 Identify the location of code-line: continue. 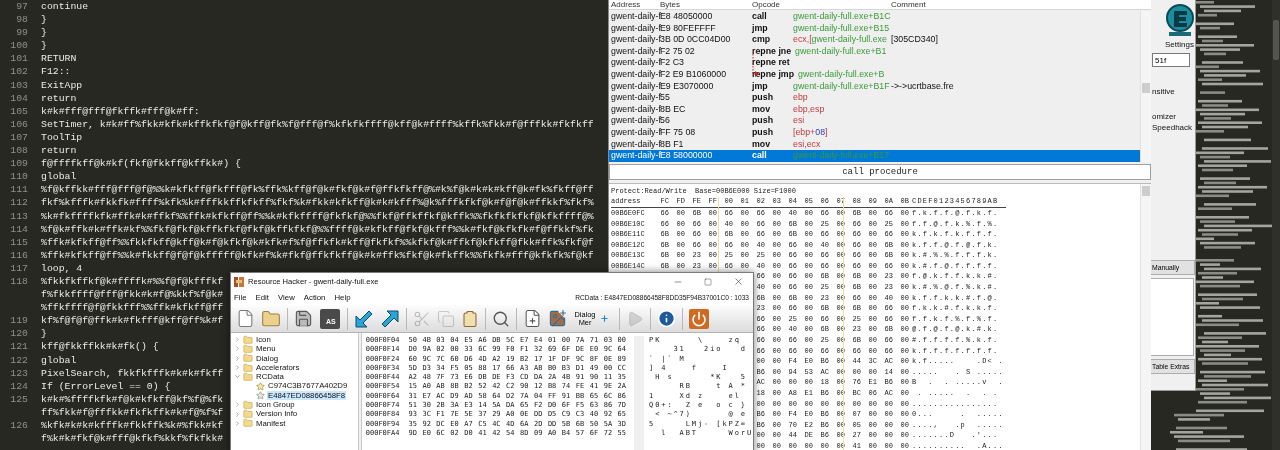
(65, 7).